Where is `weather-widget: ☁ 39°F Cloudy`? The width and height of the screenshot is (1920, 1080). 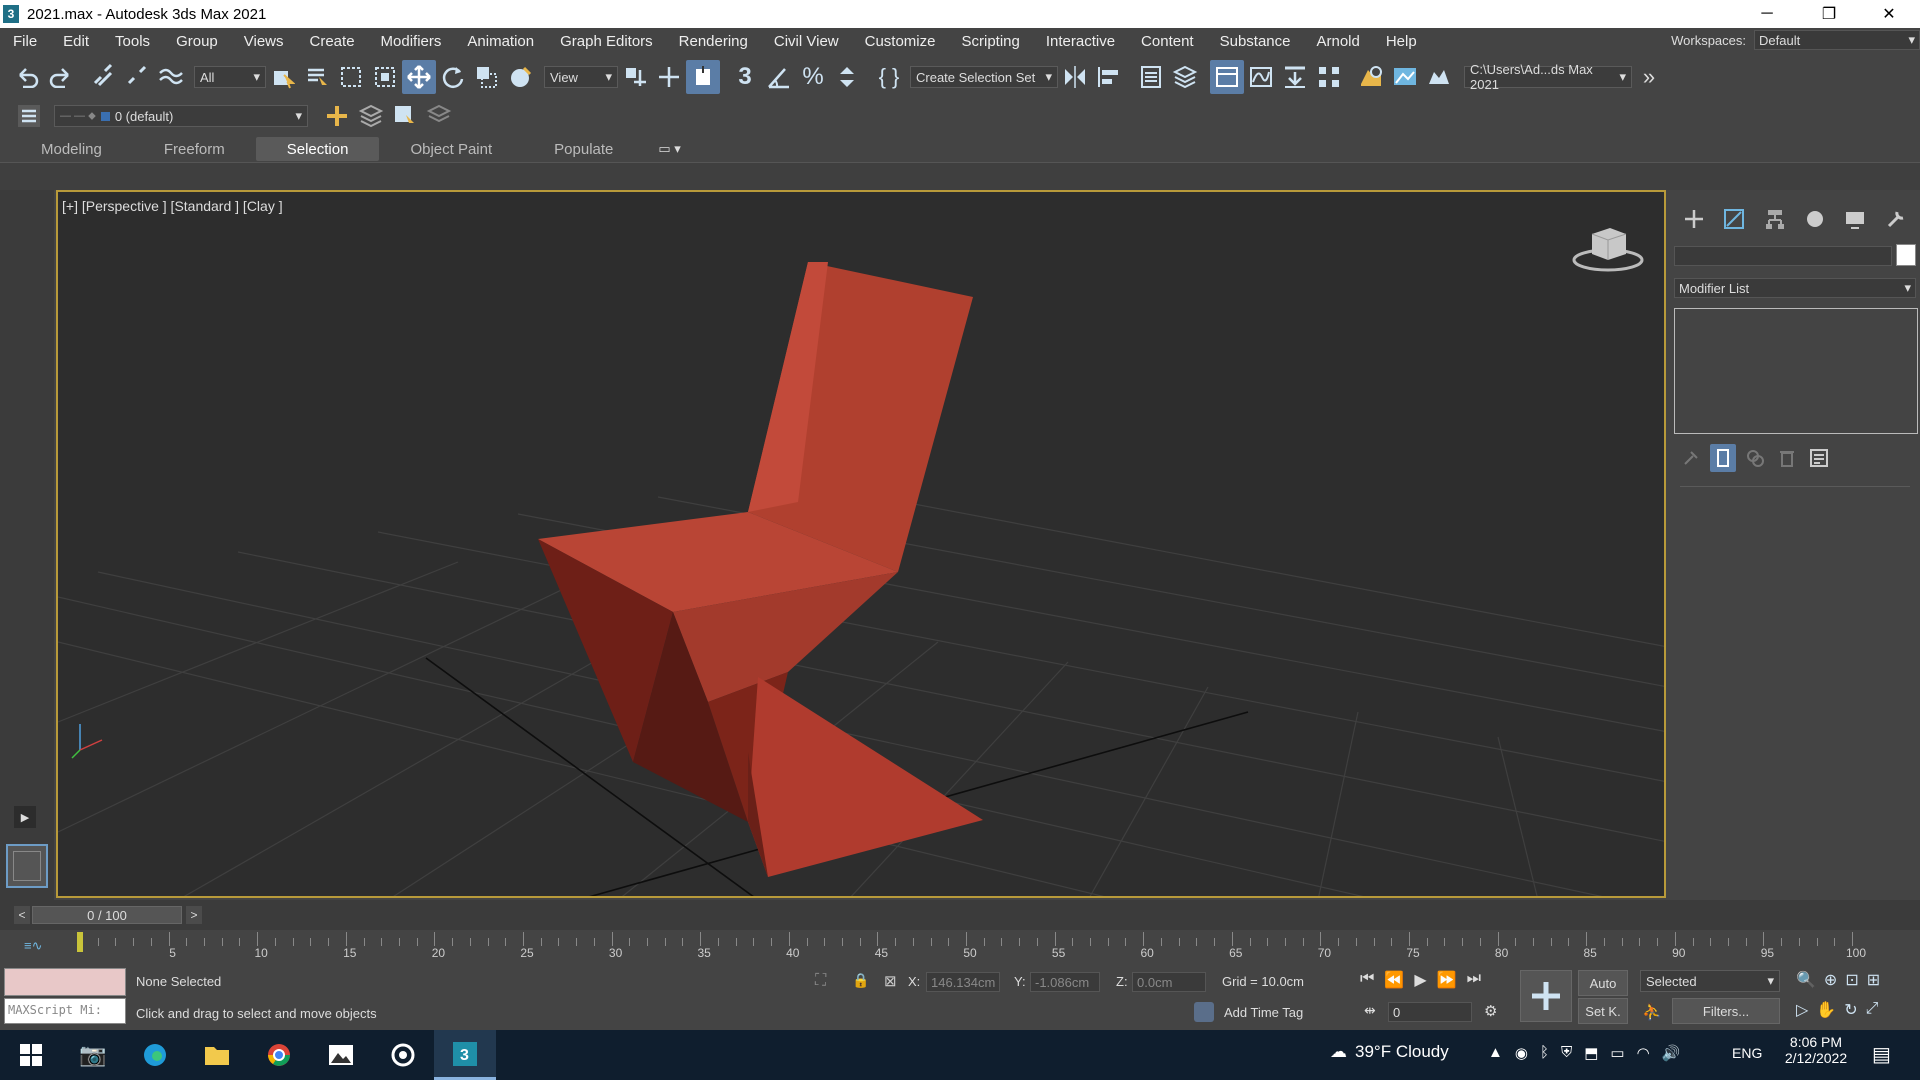
weather-widget: ☁ 39°F Cloudy is located at coordinates (1389, 1052).